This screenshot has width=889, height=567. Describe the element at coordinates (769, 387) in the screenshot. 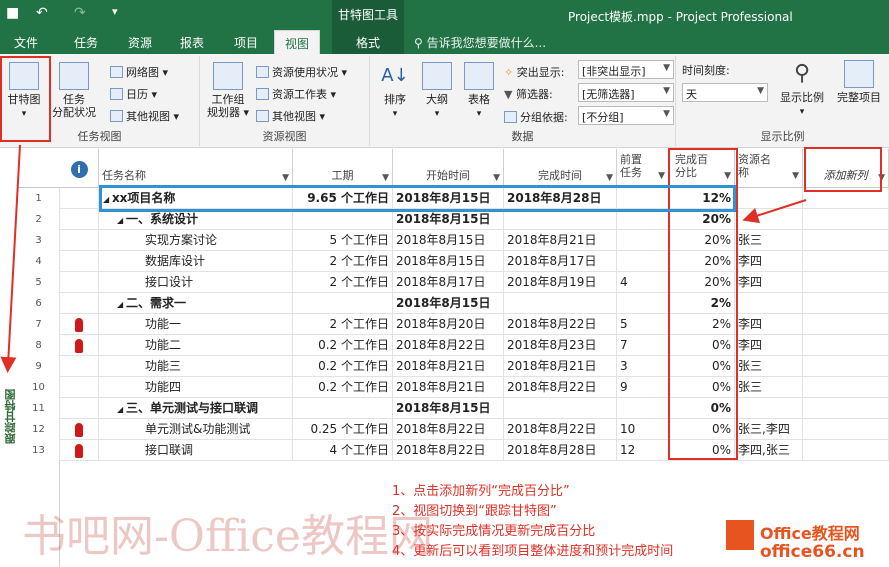

I see `resource-names-cell: 张三` at that location.